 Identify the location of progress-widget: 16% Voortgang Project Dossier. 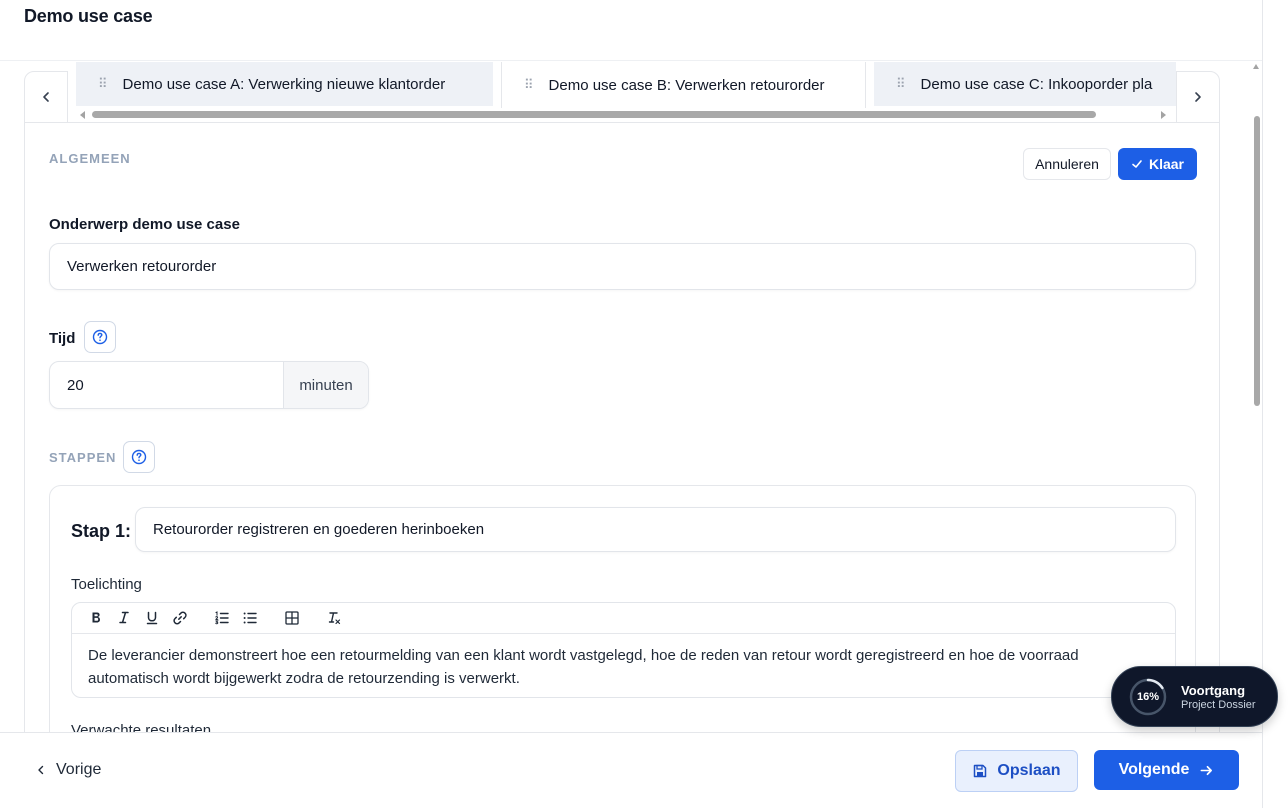
(1194, 696).